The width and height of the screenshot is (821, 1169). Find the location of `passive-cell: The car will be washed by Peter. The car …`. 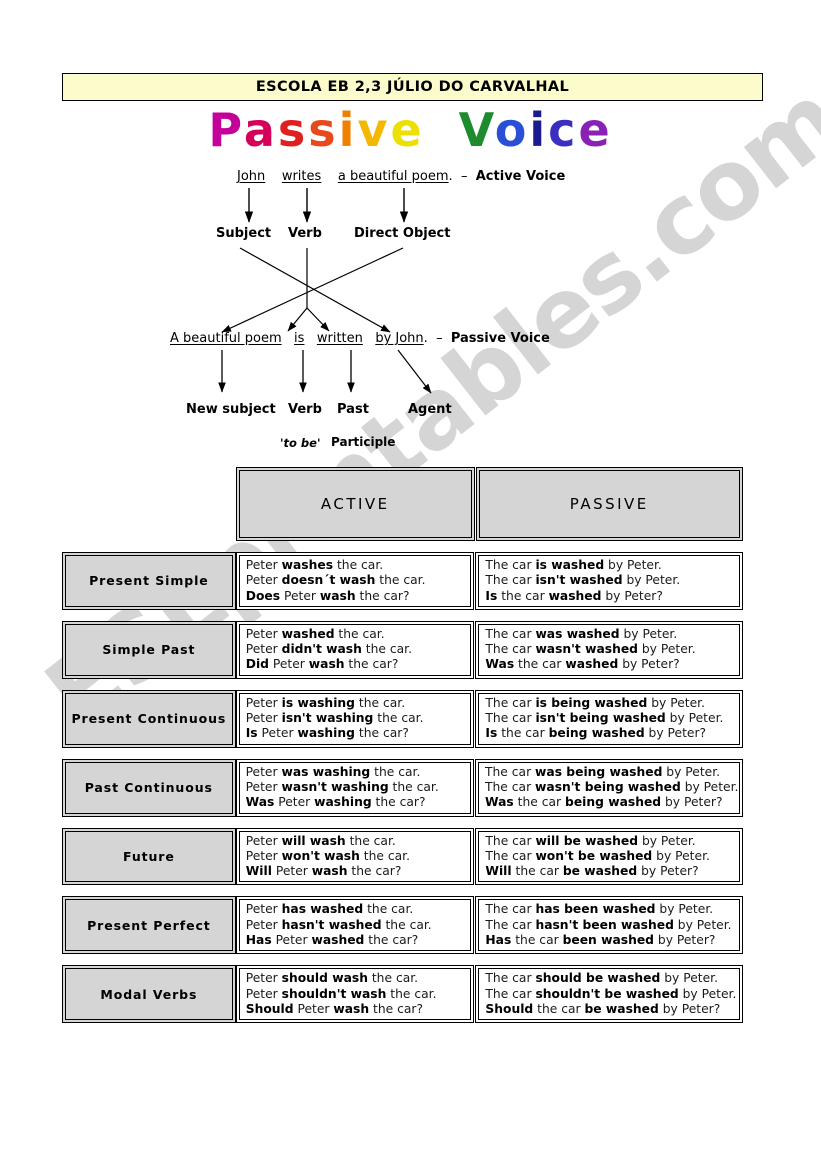

passive-cell: The car will be washed by Peter. The car … is located at coordinates (609, 856).